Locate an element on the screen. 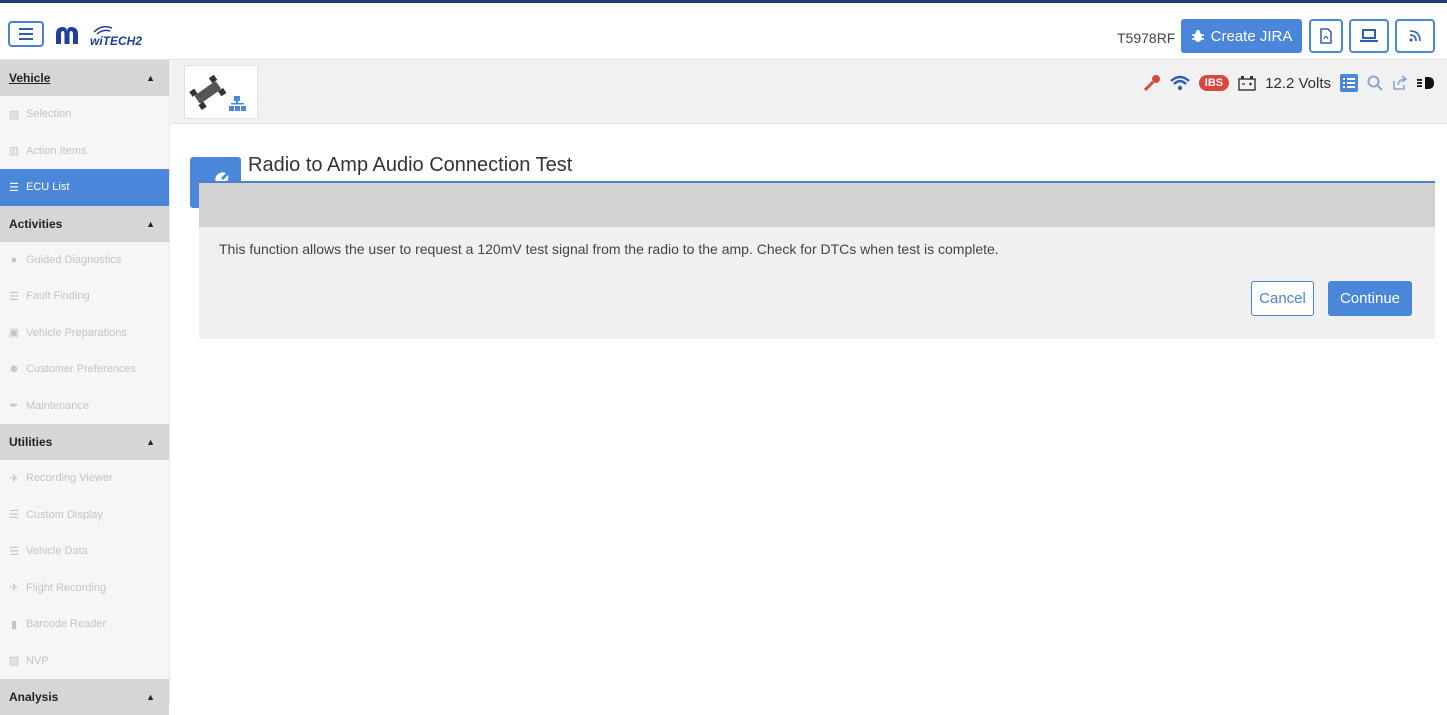 The height and width of the screenshot is (715, 1447). sidebar-item-maintenance: ✒ Maintenance is located at coordinates (84, 406).